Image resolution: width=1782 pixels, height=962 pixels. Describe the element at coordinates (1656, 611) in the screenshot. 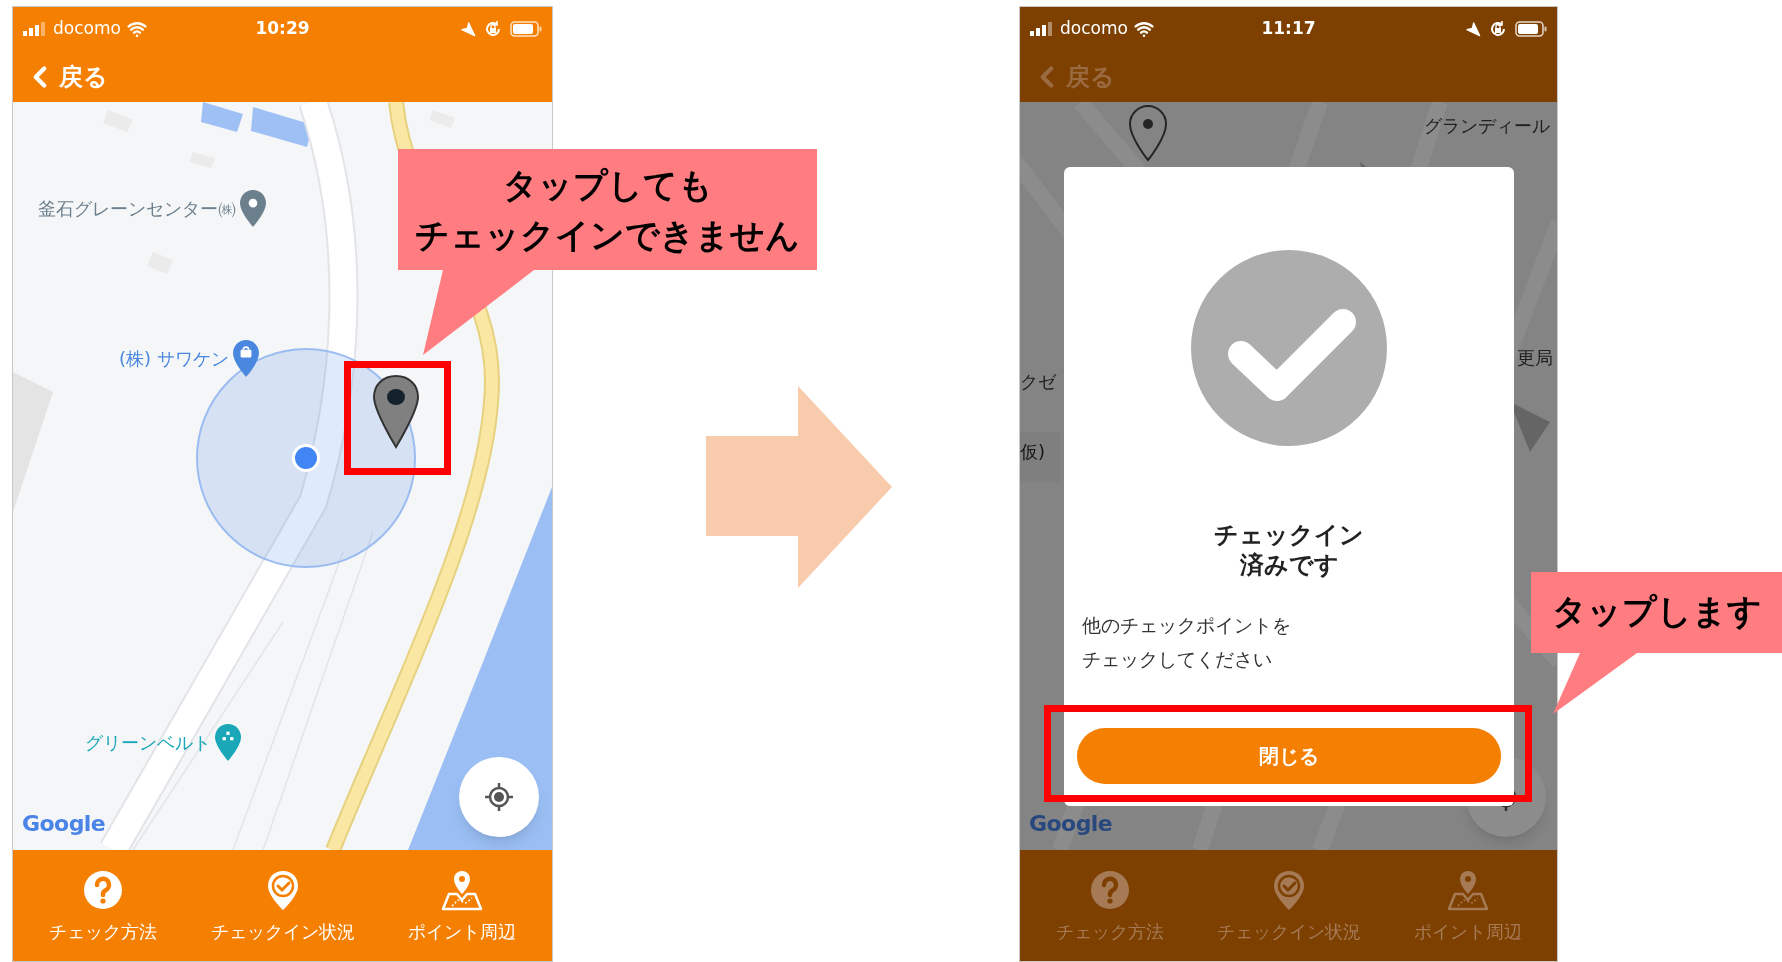

I see `callout-text: タップします` at that location.